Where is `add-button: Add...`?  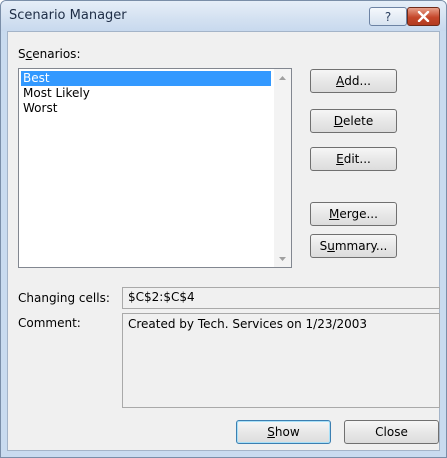
add-button: Add... is located at coordinates (353, 81).